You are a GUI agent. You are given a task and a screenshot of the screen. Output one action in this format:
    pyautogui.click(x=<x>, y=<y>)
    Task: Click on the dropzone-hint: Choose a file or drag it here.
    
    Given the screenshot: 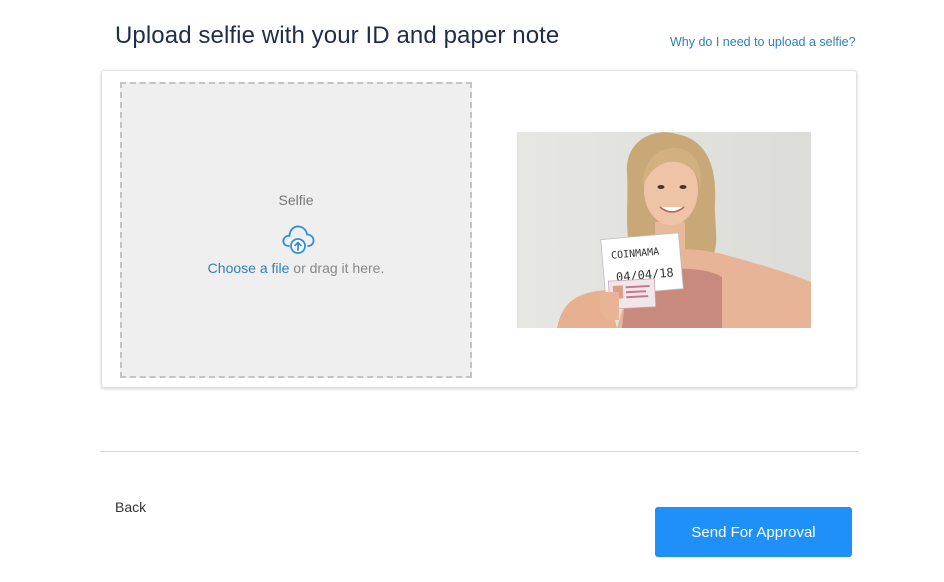 What is the action you would take?
    pyautogui.click(x=296, y=268)
    